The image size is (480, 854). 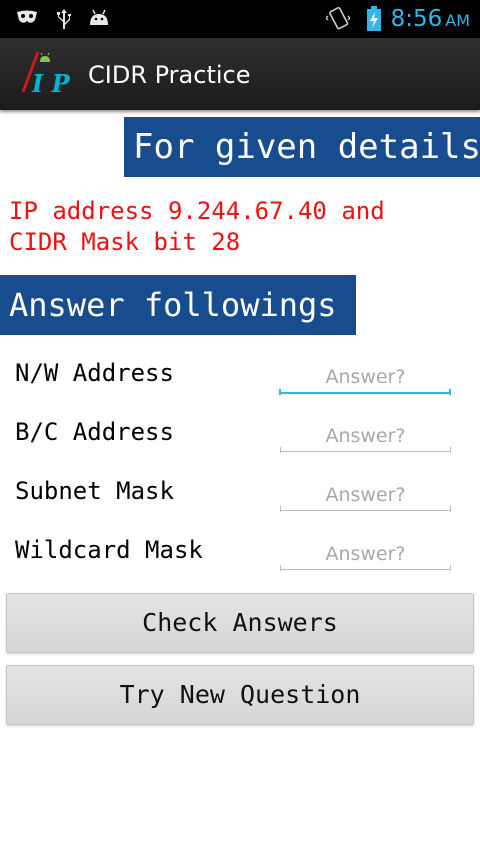 What do you see at coordinates (365, 436) in the screenshot?
I see `bc-address-input` at bounding box center [365, 436].